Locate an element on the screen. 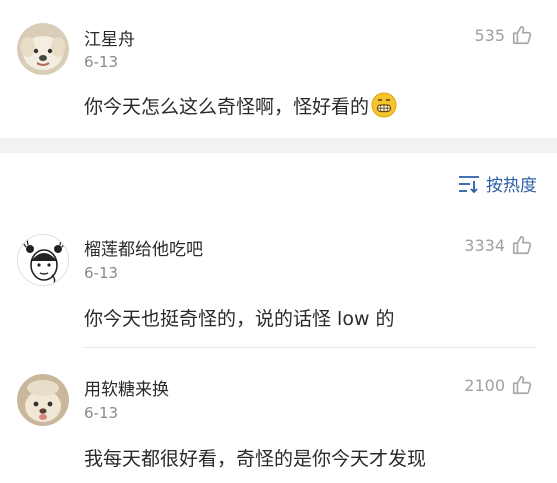  comment-text: 你今天怎么这么奇怪啊，怪好看的 is located at coordinates (240, 105).